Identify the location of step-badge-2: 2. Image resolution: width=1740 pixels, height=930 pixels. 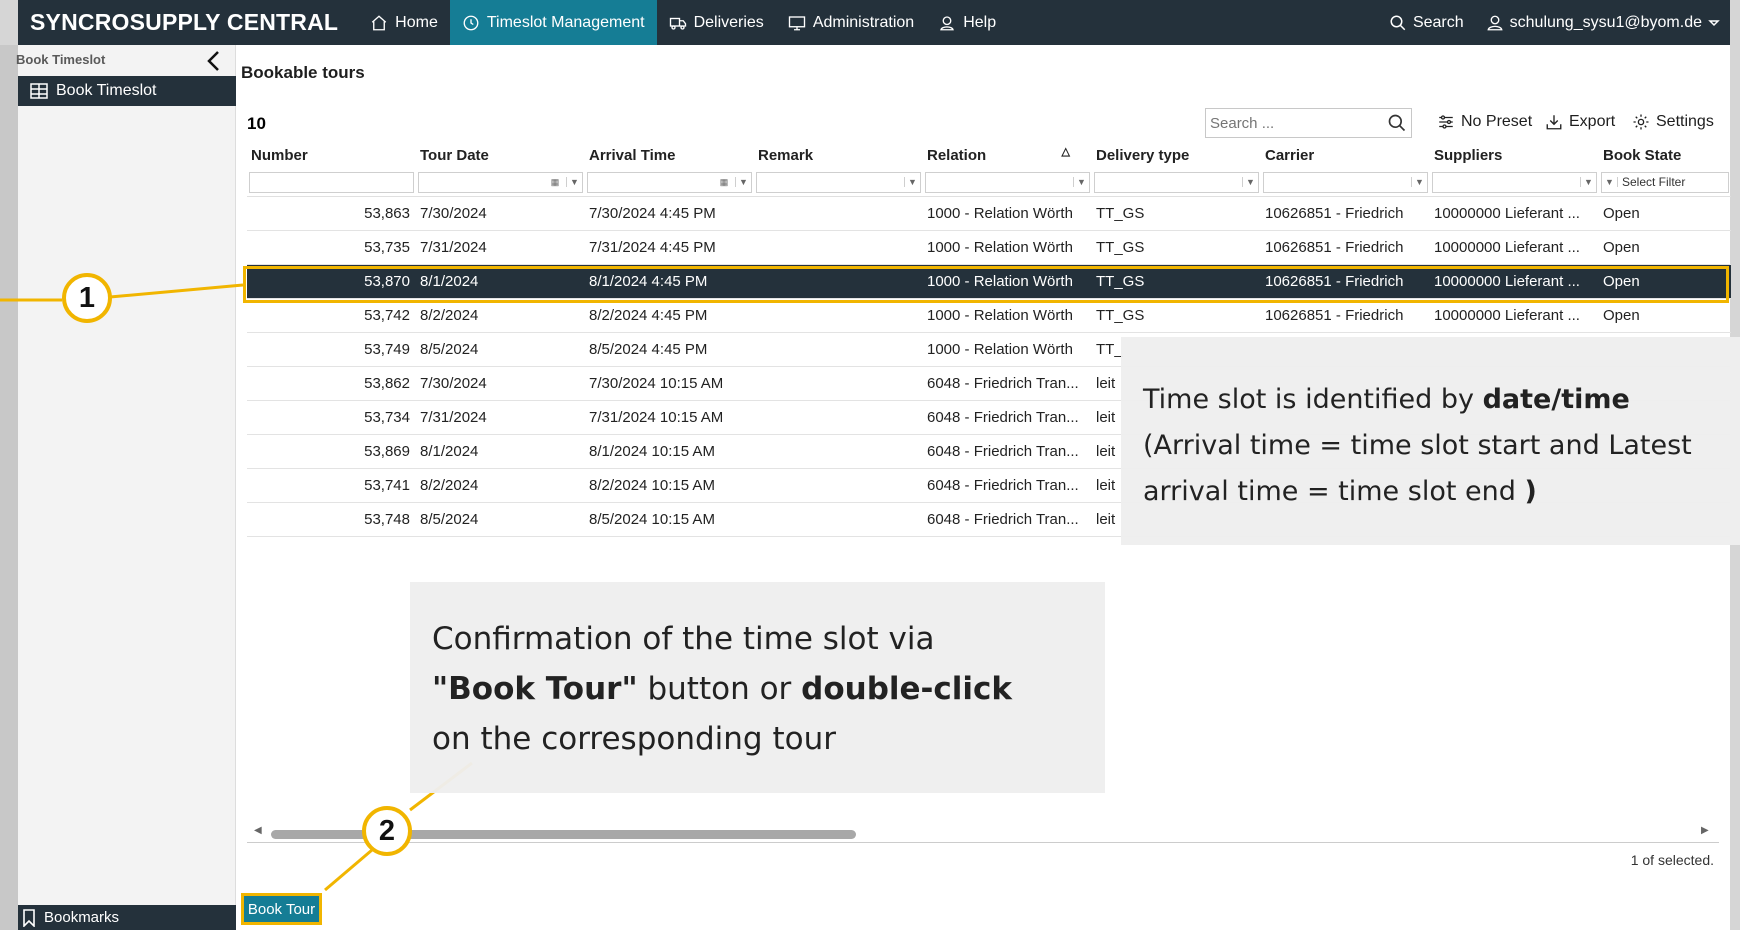
(387, 831).